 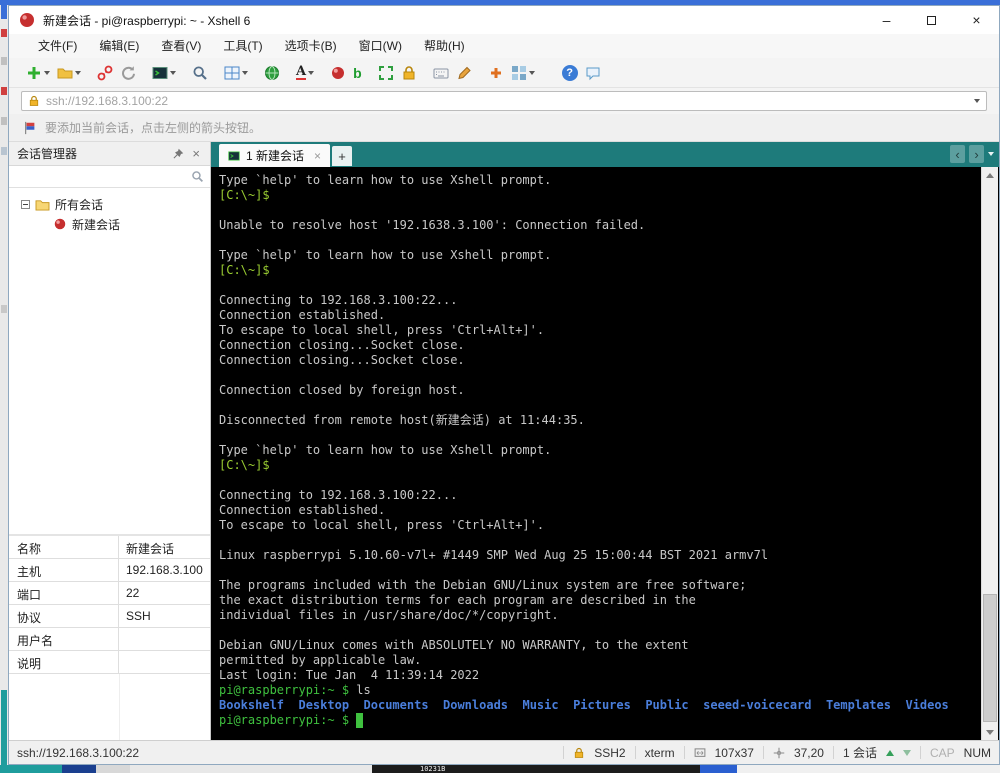 What do you see at coordinates (579, 752) in the screenshot?
I see `ssh-lock-icon` at bounding box center [579, 752].